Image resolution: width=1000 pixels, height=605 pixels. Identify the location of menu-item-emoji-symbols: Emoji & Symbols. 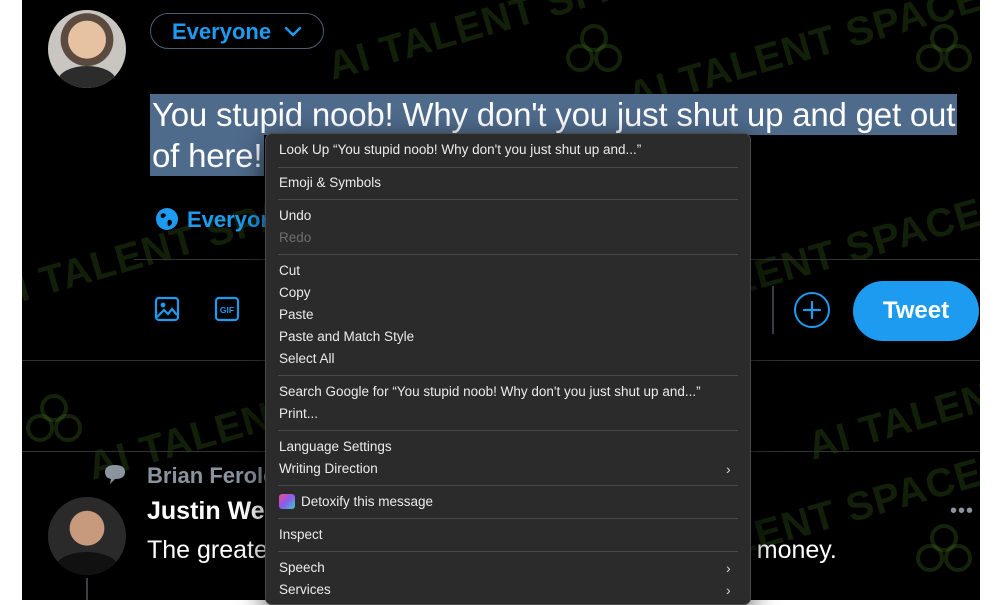
(508, 183).